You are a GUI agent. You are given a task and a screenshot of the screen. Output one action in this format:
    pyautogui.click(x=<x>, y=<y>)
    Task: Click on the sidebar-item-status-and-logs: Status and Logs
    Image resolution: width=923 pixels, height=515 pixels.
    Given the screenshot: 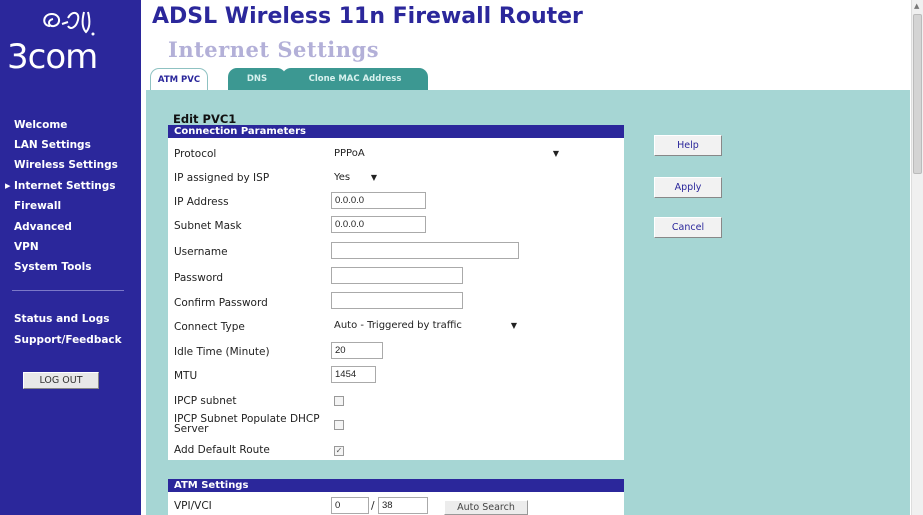 What is the action you would take?
    pyautogui.click(x=61, y=319)
    